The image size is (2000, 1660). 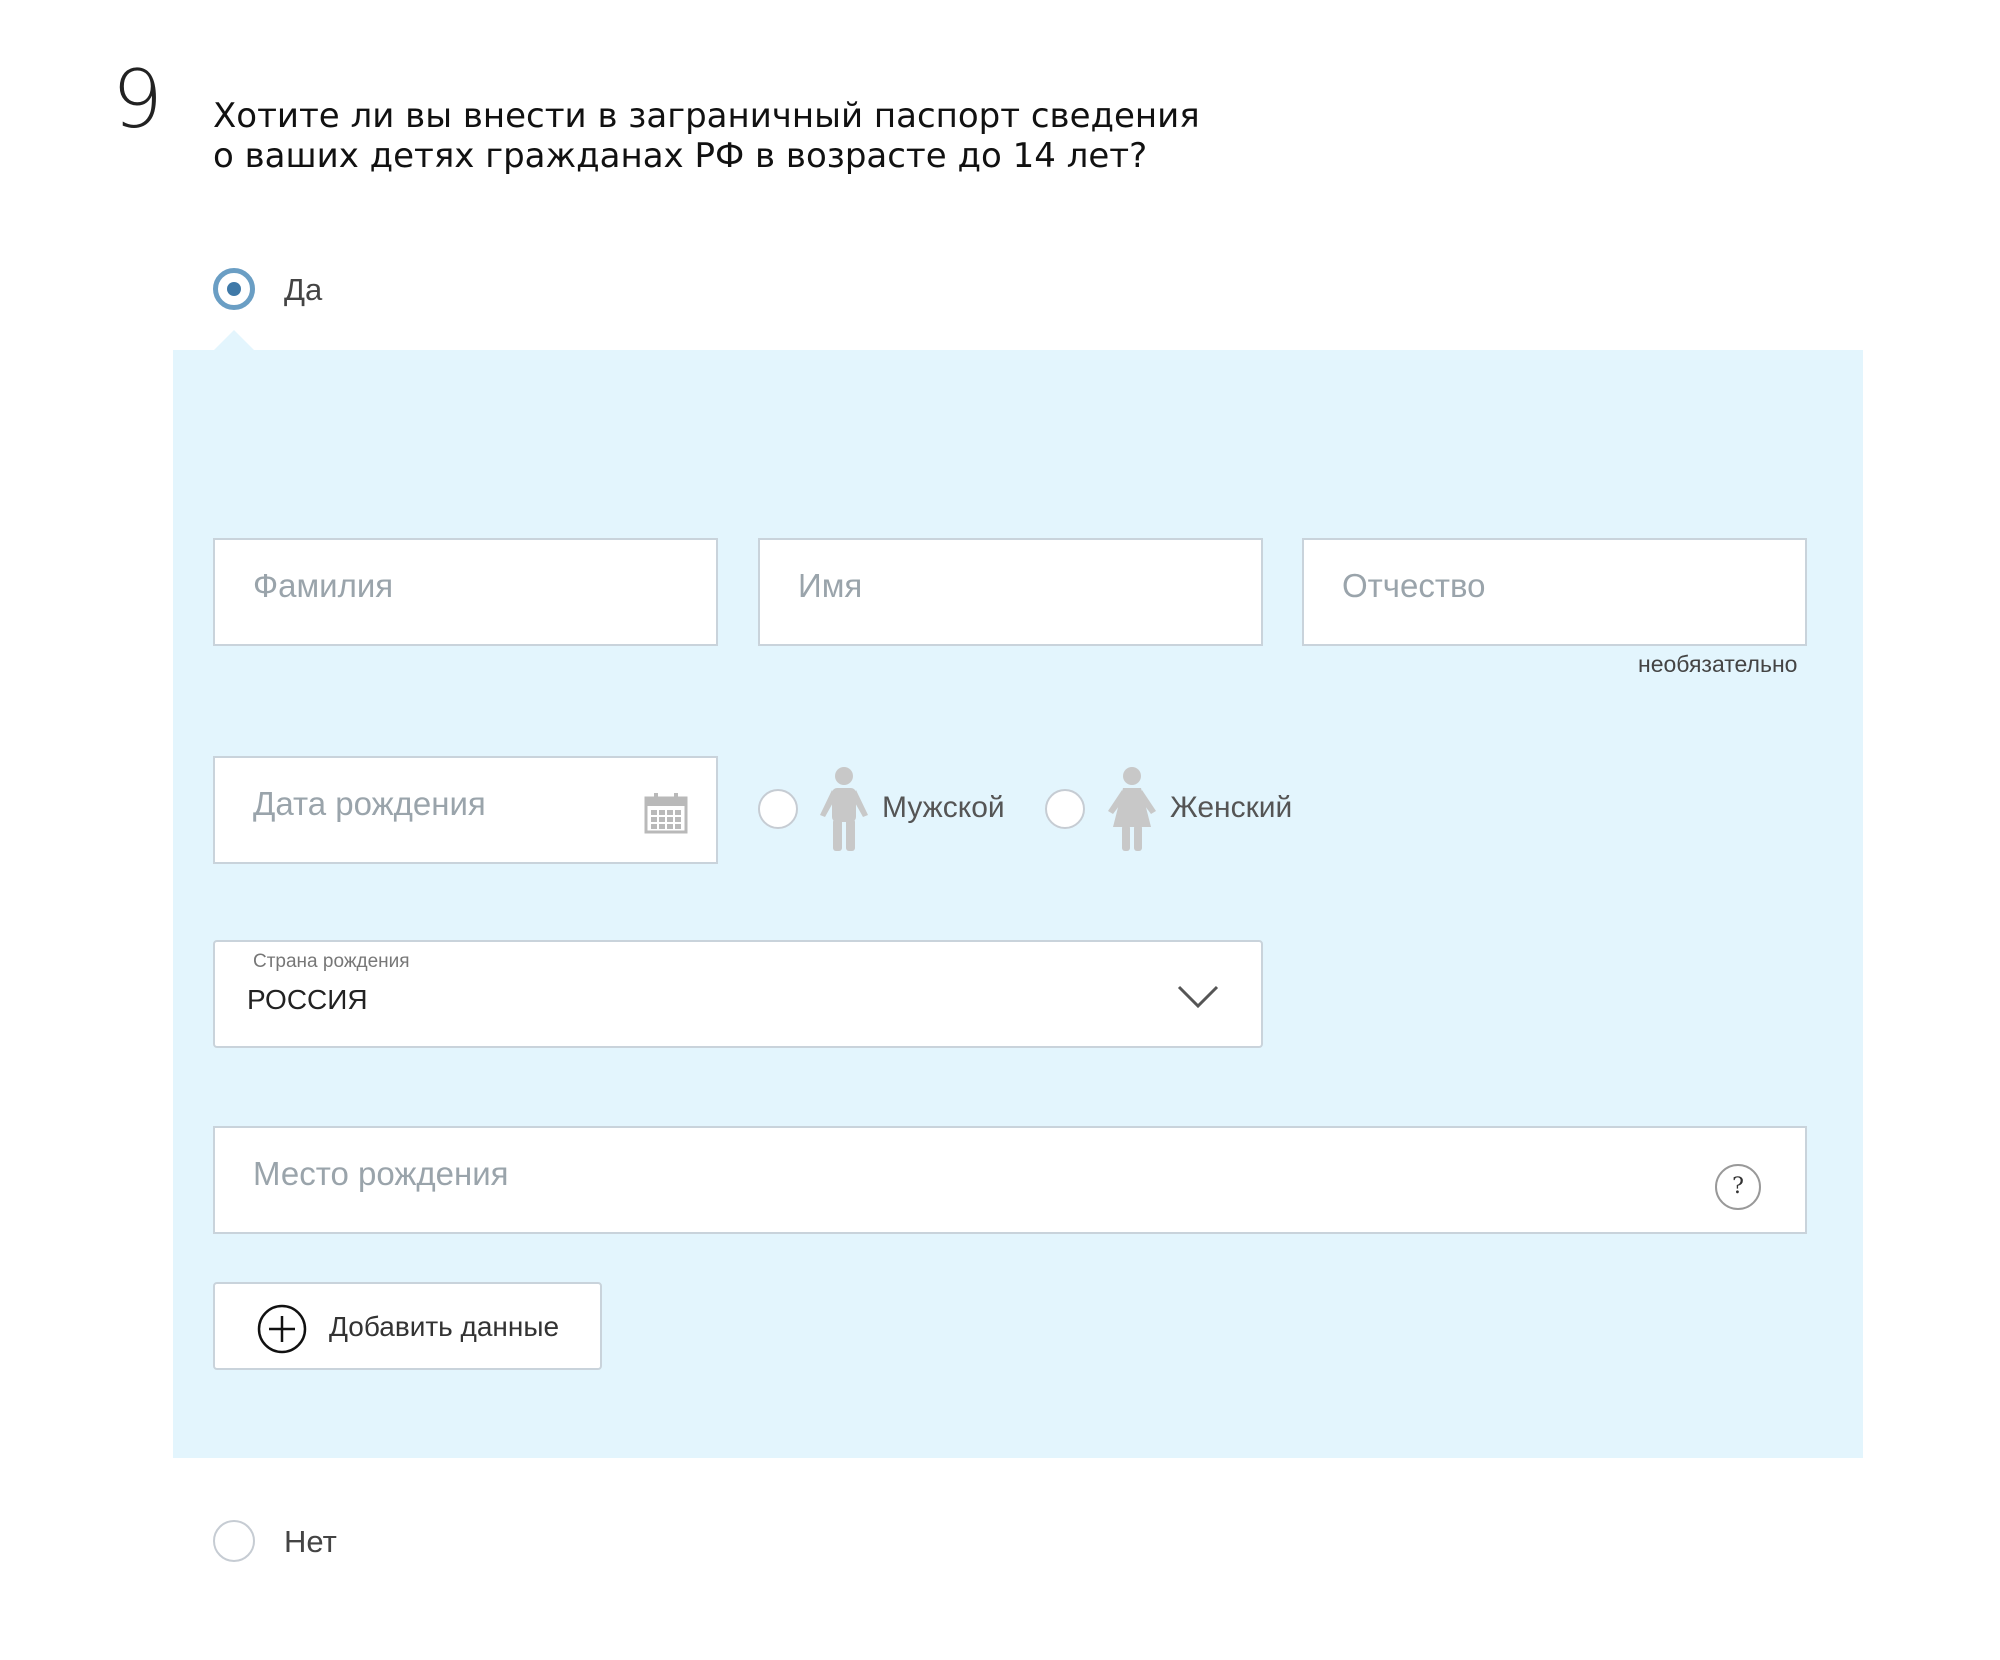 I want to click on no-label: Нет, so click(x=310, y=1542).